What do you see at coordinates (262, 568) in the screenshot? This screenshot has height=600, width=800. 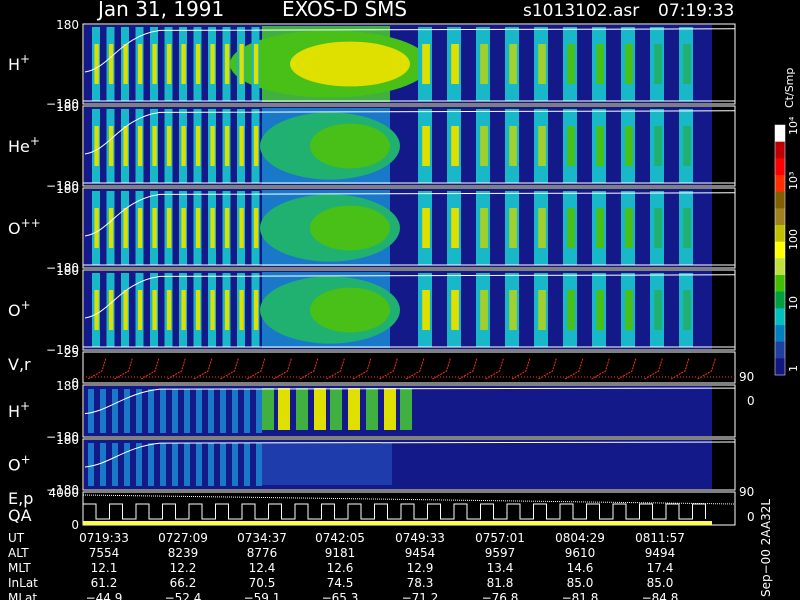 I see `ephemeris-cell: 12.4` at bounding box center [262, 568].